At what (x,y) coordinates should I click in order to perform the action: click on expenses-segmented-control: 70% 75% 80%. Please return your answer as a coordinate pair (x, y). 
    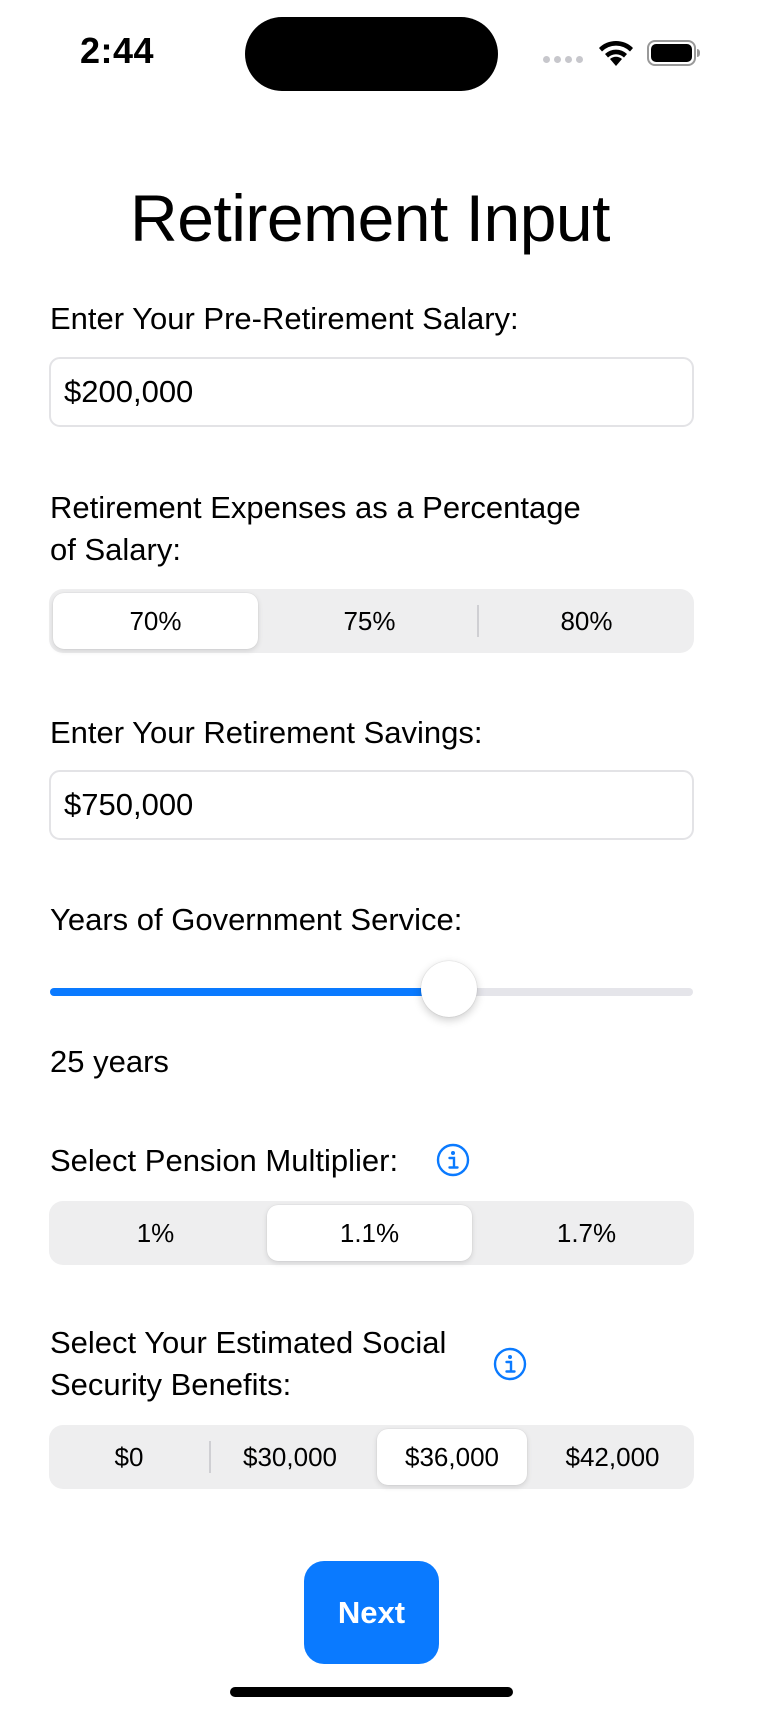
    Looking at the image, I should click on (371, 621).